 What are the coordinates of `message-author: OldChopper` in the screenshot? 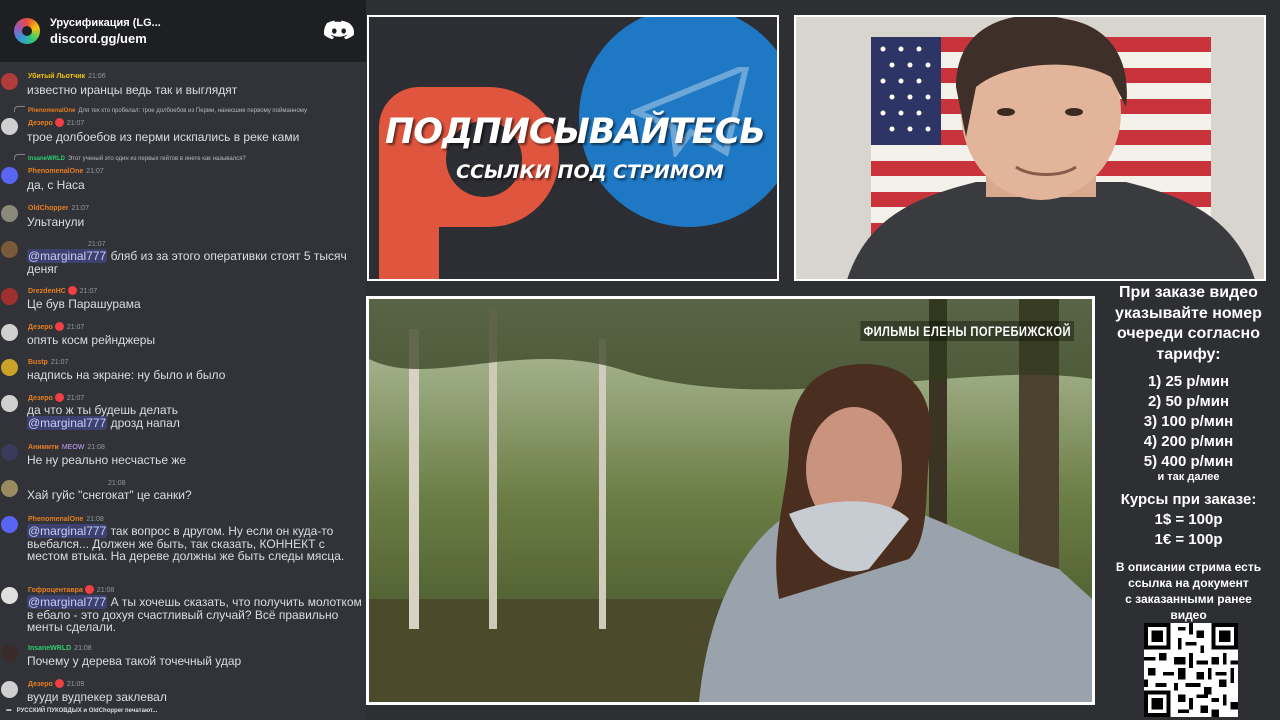 It's located at (48, 208).